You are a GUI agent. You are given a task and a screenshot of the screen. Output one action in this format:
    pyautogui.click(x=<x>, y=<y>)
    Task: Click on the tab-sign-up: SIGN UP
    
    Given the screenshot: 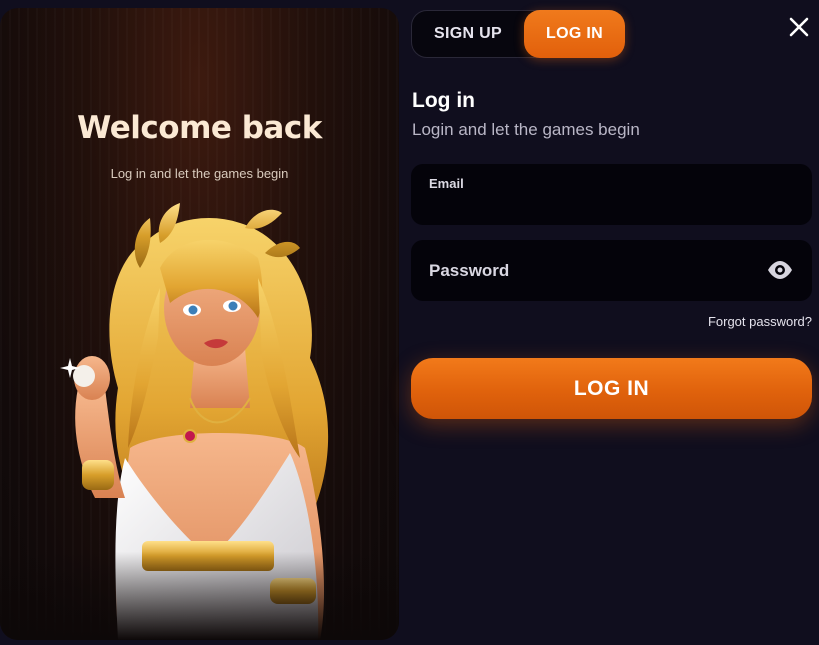 What is the action you would take?
    pyautogui.click(x=468, y=34)
    